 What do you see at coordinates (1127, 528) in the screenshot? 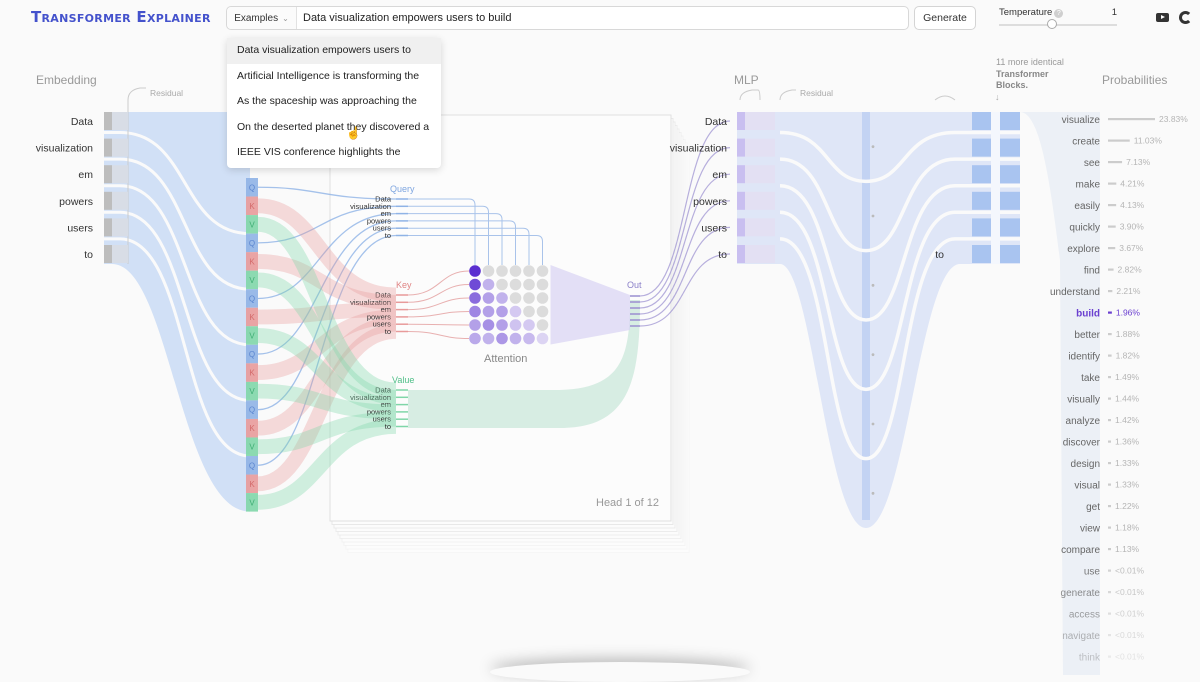
I see `probability-value: 1.18%` at bounding box center [1127, 528].